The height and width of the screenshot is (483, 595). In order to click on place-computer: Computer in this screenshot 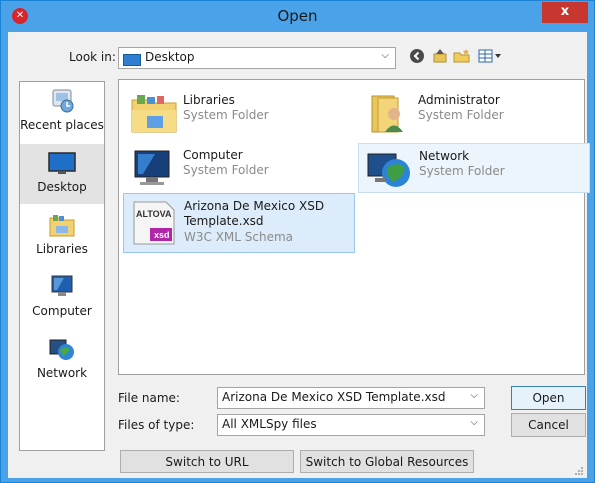, I will do `click(62, 298)`.